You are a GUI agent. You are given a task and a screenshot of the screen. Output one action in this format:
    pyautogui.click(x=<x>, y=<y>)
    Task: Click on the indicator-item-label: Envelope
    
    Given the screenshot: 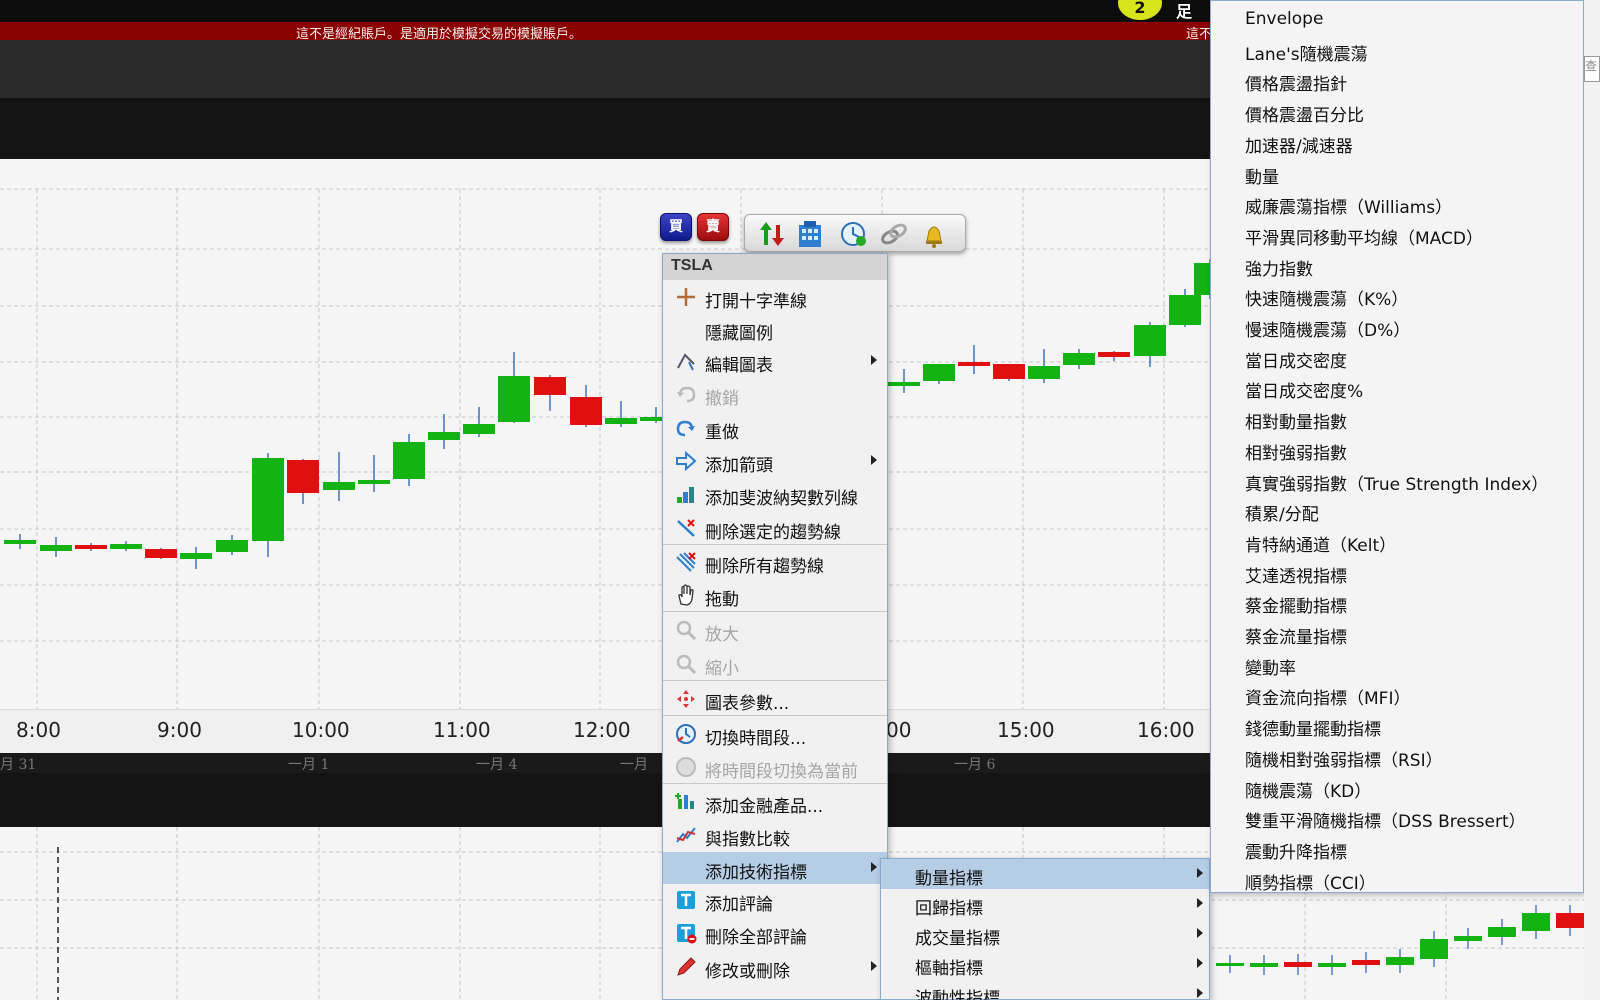 What is the action you would take?
    pyautogui.click(x=1284, y=19)
    